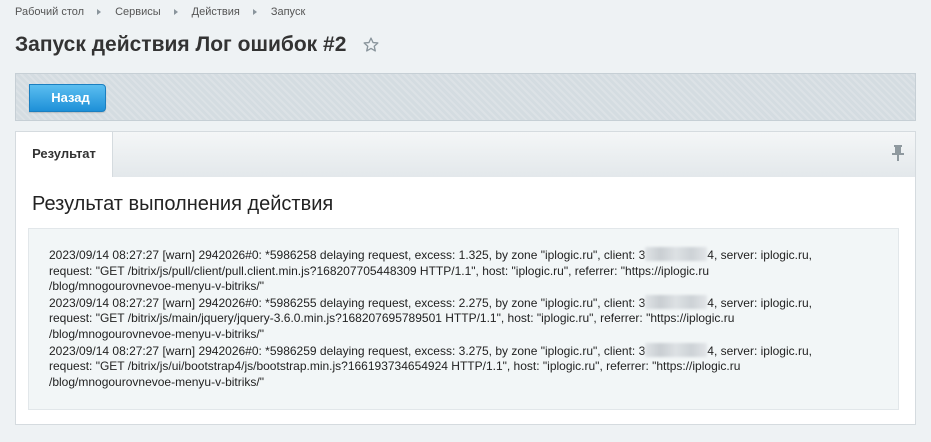  I want to click on breadcrumb: Рабочий стол Сервисы Действия Запуск, so click(160, 12).